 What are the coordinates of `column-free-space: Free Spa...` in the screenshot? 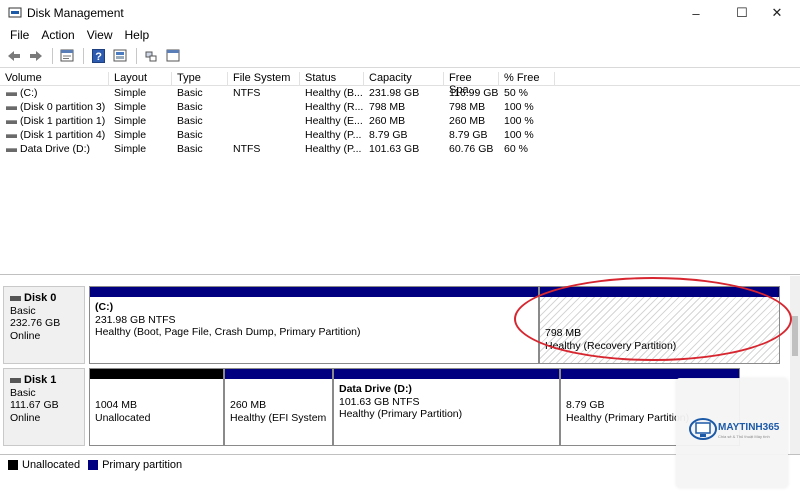 It's located at (471, 84).